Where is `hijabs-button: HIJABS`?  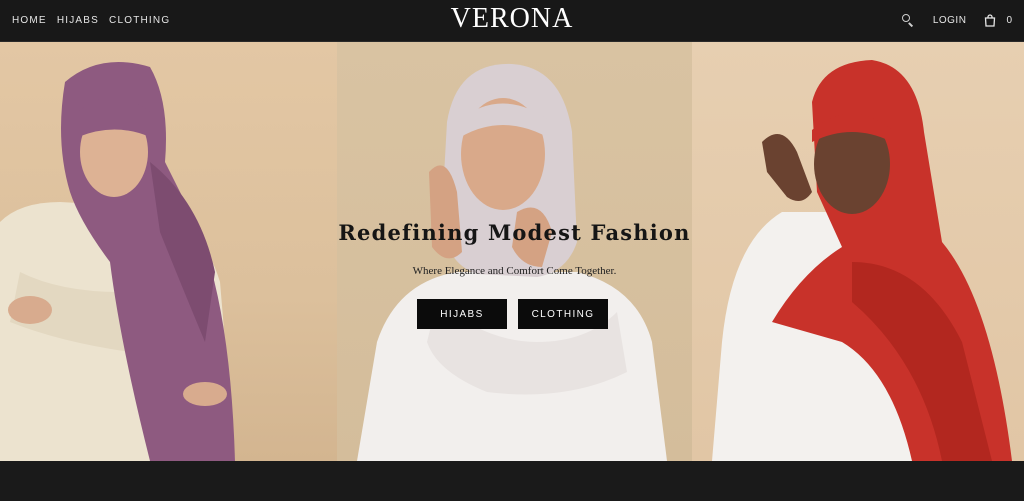
hijabs-button: HIJABS is located at coordinates (462, 314).